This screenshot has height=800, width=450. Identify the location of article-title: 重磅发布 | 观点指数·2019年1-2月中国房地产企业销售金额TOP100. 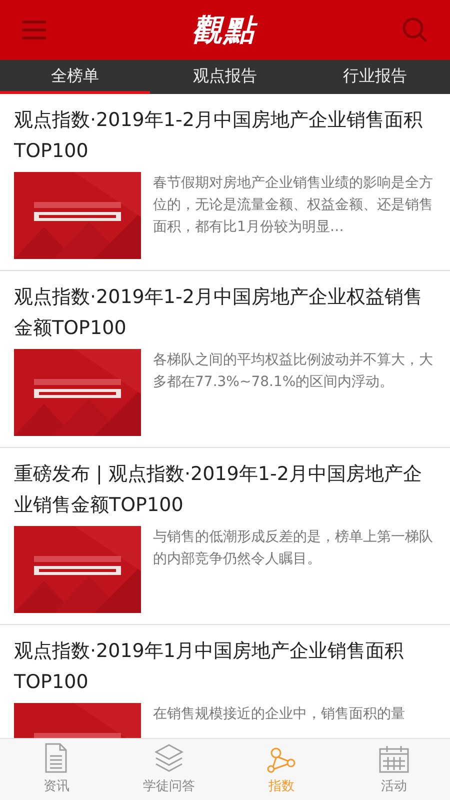
(225, 490).